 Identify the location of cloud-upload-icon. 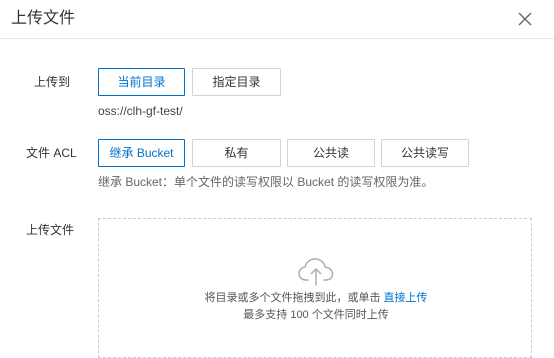
(316, 271).